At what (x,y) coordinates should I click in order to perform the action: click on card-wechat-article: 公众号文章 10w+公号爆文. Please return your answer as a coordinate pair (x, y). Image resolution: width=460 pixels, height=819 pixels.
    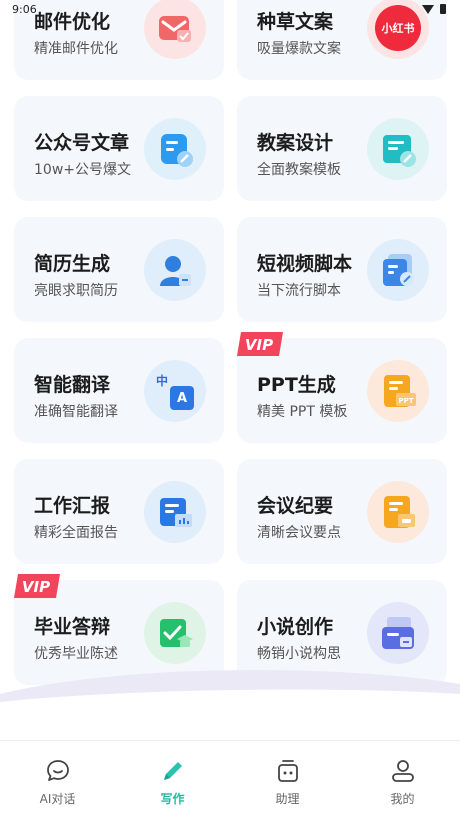
    Looking at the image, I should click on (119, 148).